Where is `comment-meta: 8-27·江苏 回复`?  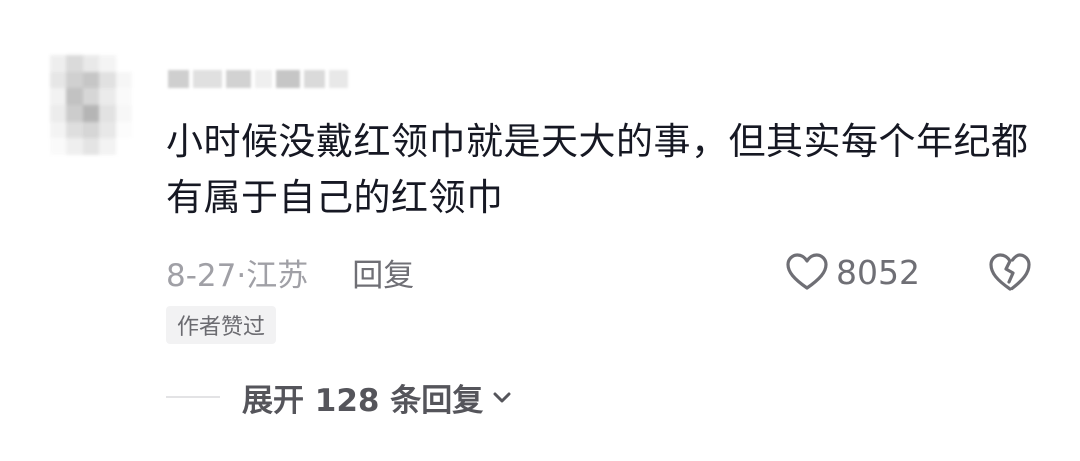 comment-meta: 8-27·江苏 回复 is located at coordinates (290, 272).